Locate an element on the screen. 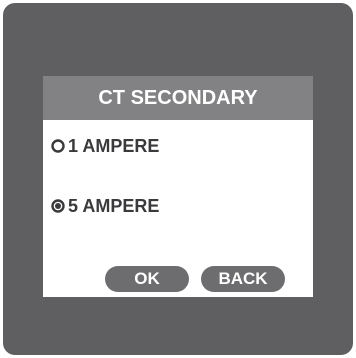  option-5-ampere: 5 AMPERE is located at coordinates (105, 206).